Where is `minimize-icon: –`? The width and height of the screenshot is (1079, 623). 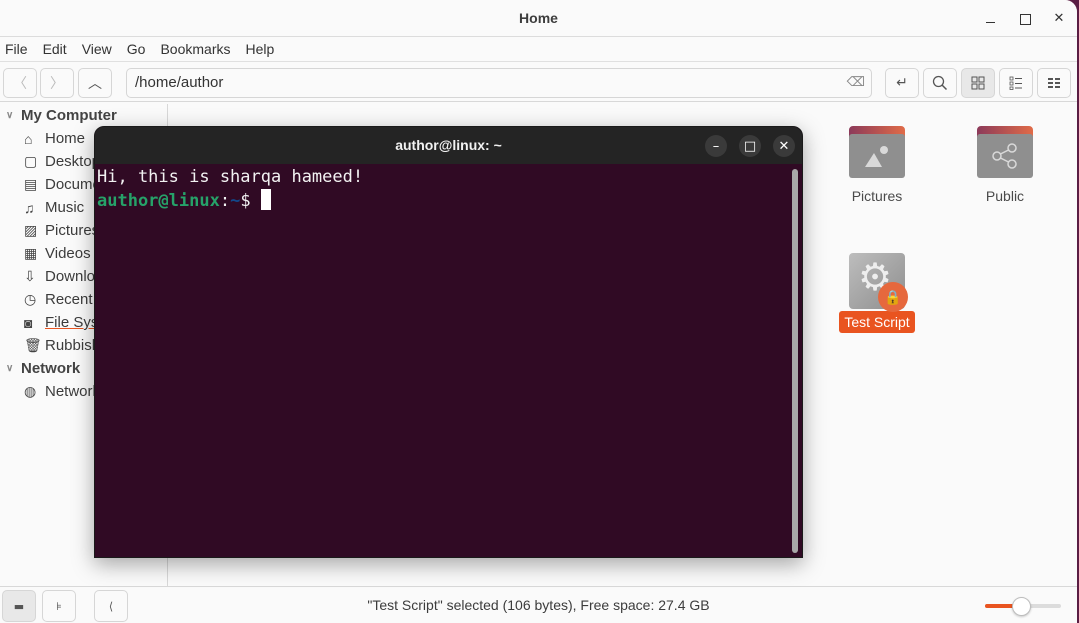 minimize-icon: – is located at coordinates (716, 146).